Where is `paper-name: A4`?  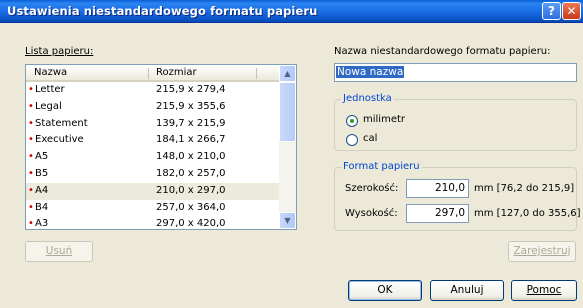
paper-name: A4 is located at coordinates (42, 190).